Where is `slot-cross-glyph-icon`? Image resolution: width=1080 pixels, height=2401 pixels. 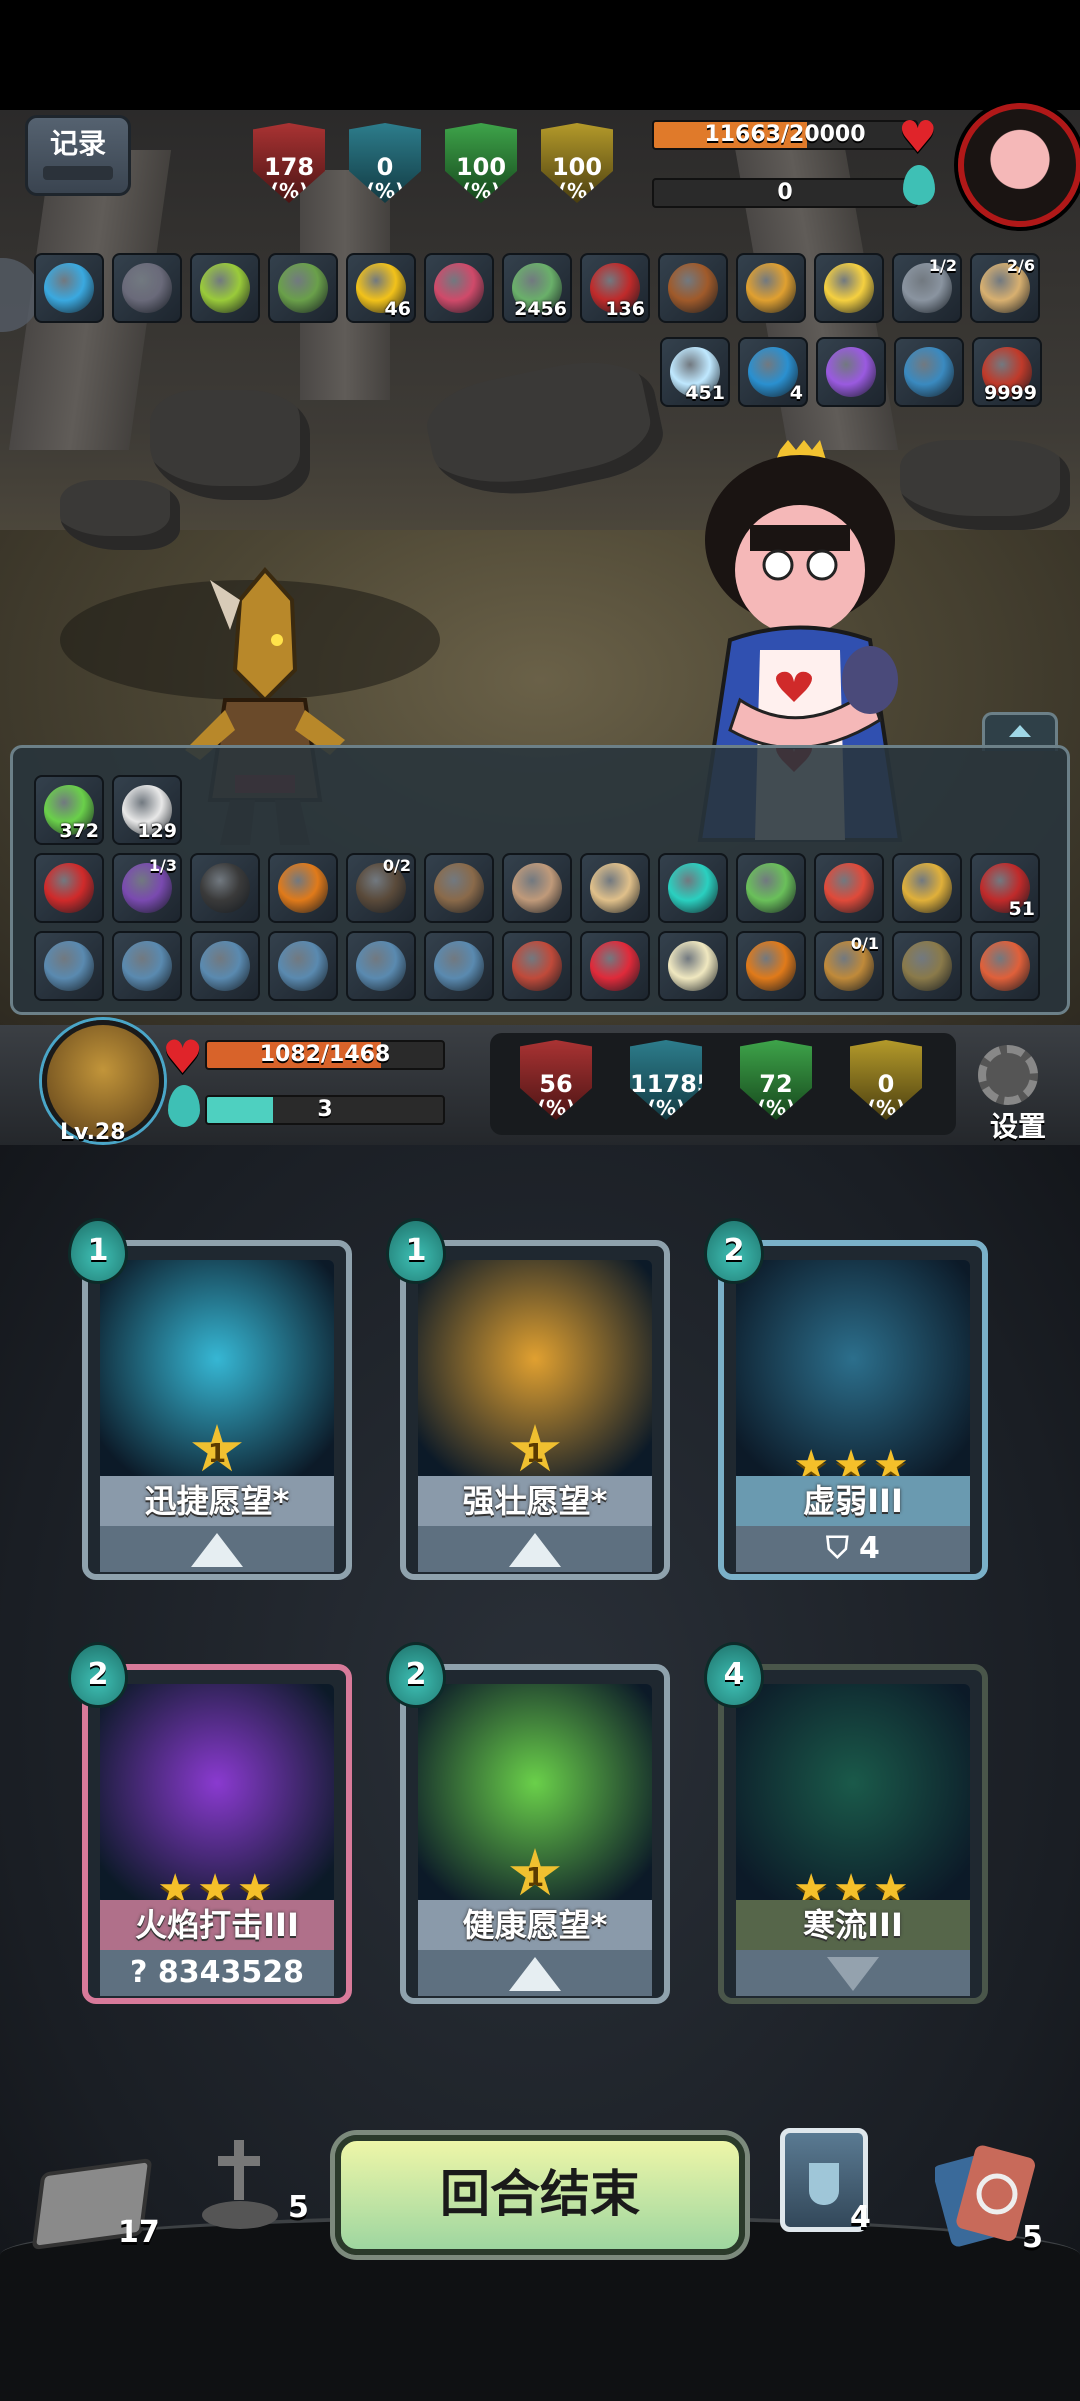 slot-cross-glyph-icon is located at coordinates (459, 966).